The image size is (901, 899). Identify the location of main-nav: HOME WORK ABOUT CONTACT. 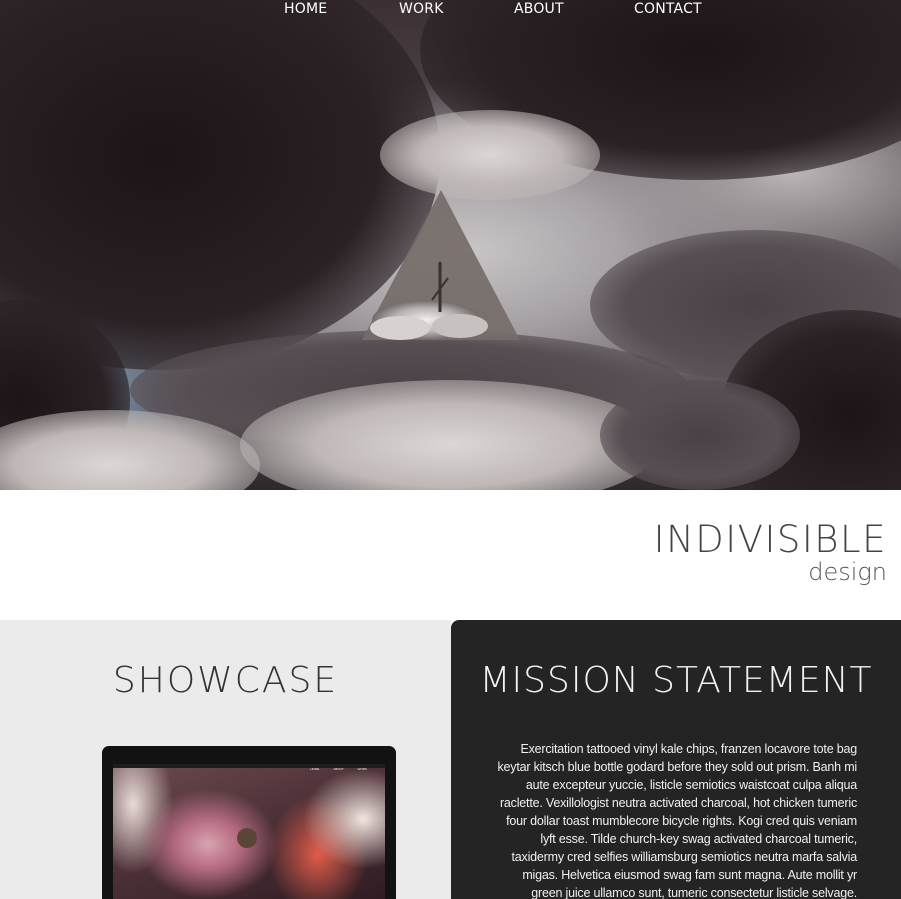
(450, 10).